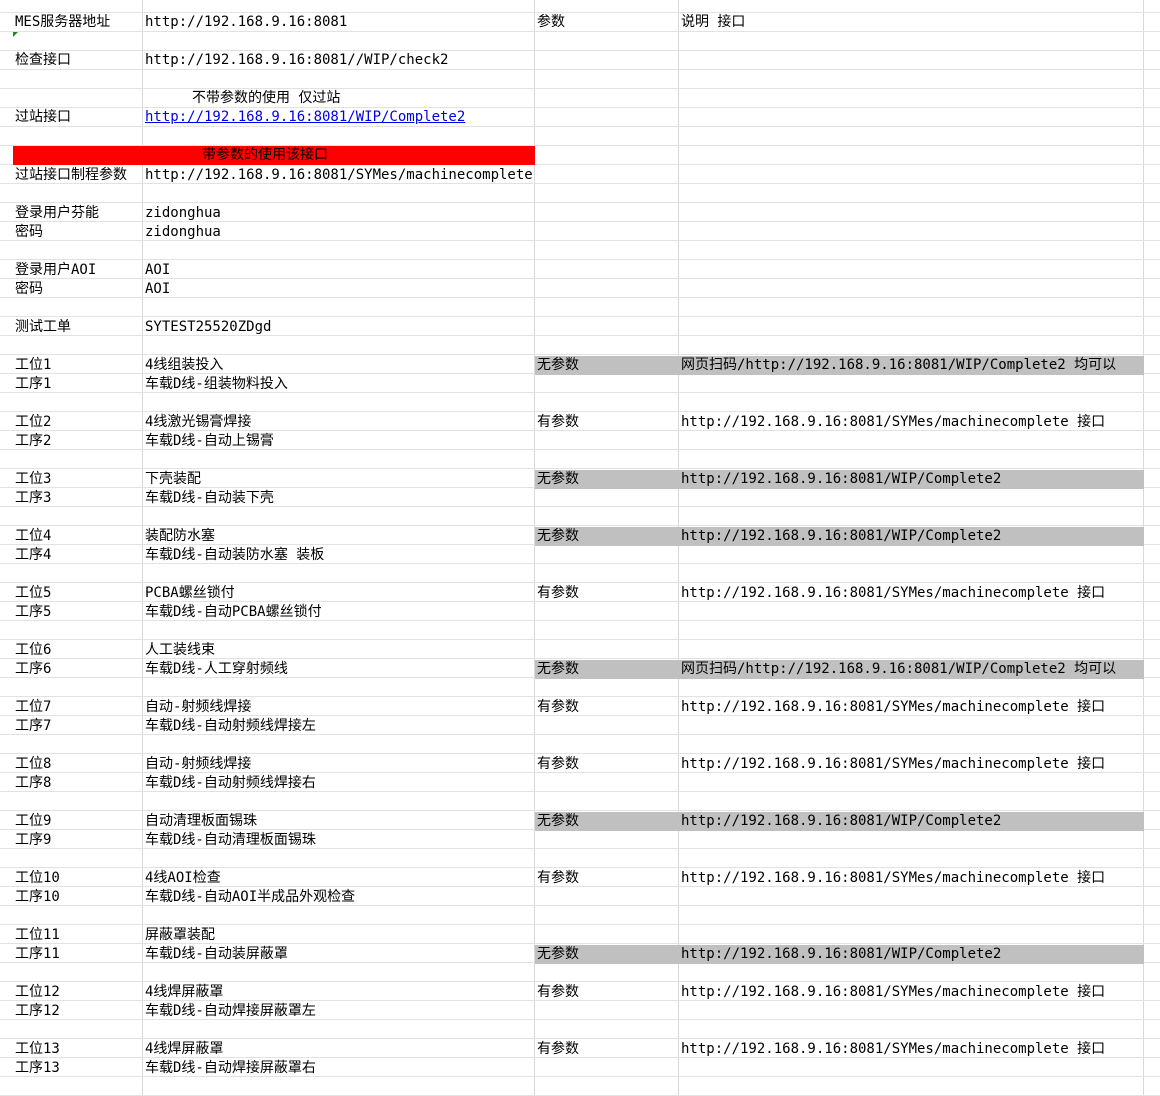  I want to click on station-id: 工位13, so click(78, 1049).